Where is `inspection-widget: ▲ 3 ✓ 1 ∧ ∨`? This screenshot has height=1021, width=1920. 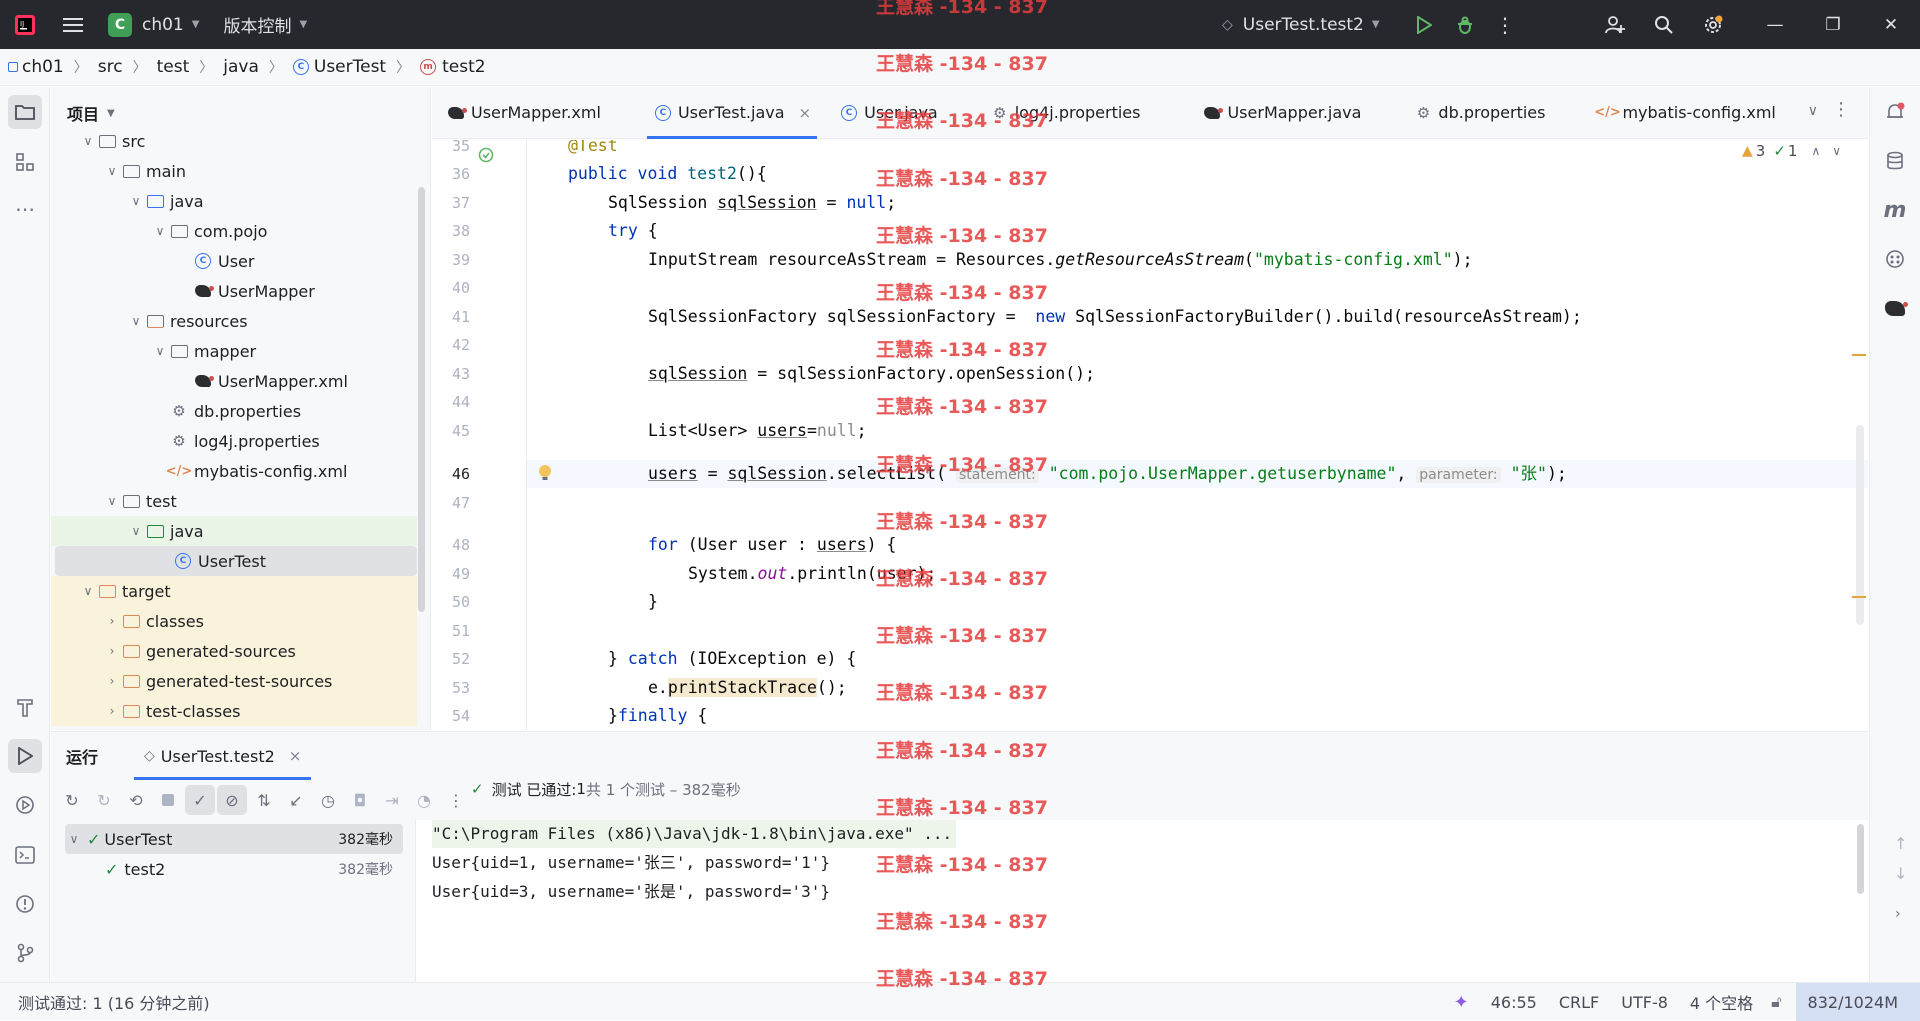 inspection-widget: ▲ 3 ✓ 1 ∧ ∨ is located at coordinates (1791, 151).